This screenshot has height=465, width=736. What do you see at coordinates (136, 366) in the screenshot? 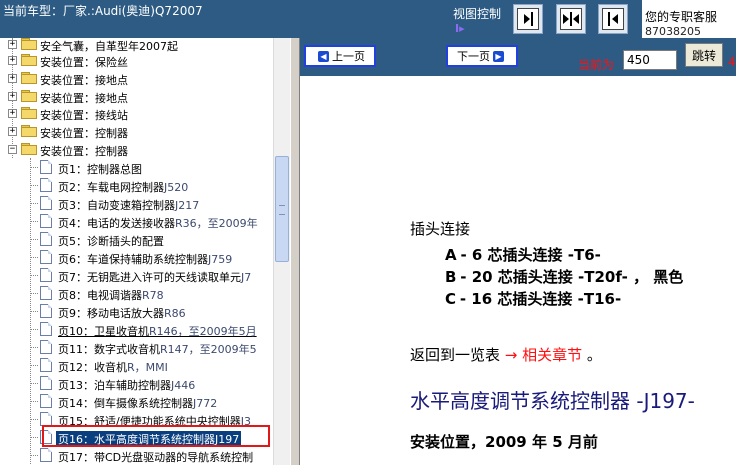
I see `tree-page-item: 页12：收音机R，MMI` at bounding box center [136, 366].